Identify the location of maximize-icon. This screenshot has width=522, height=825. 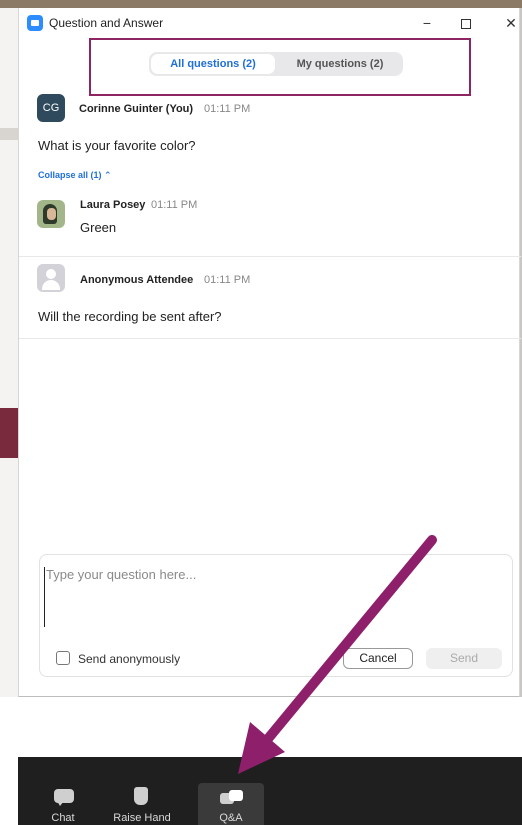
(466, 24).